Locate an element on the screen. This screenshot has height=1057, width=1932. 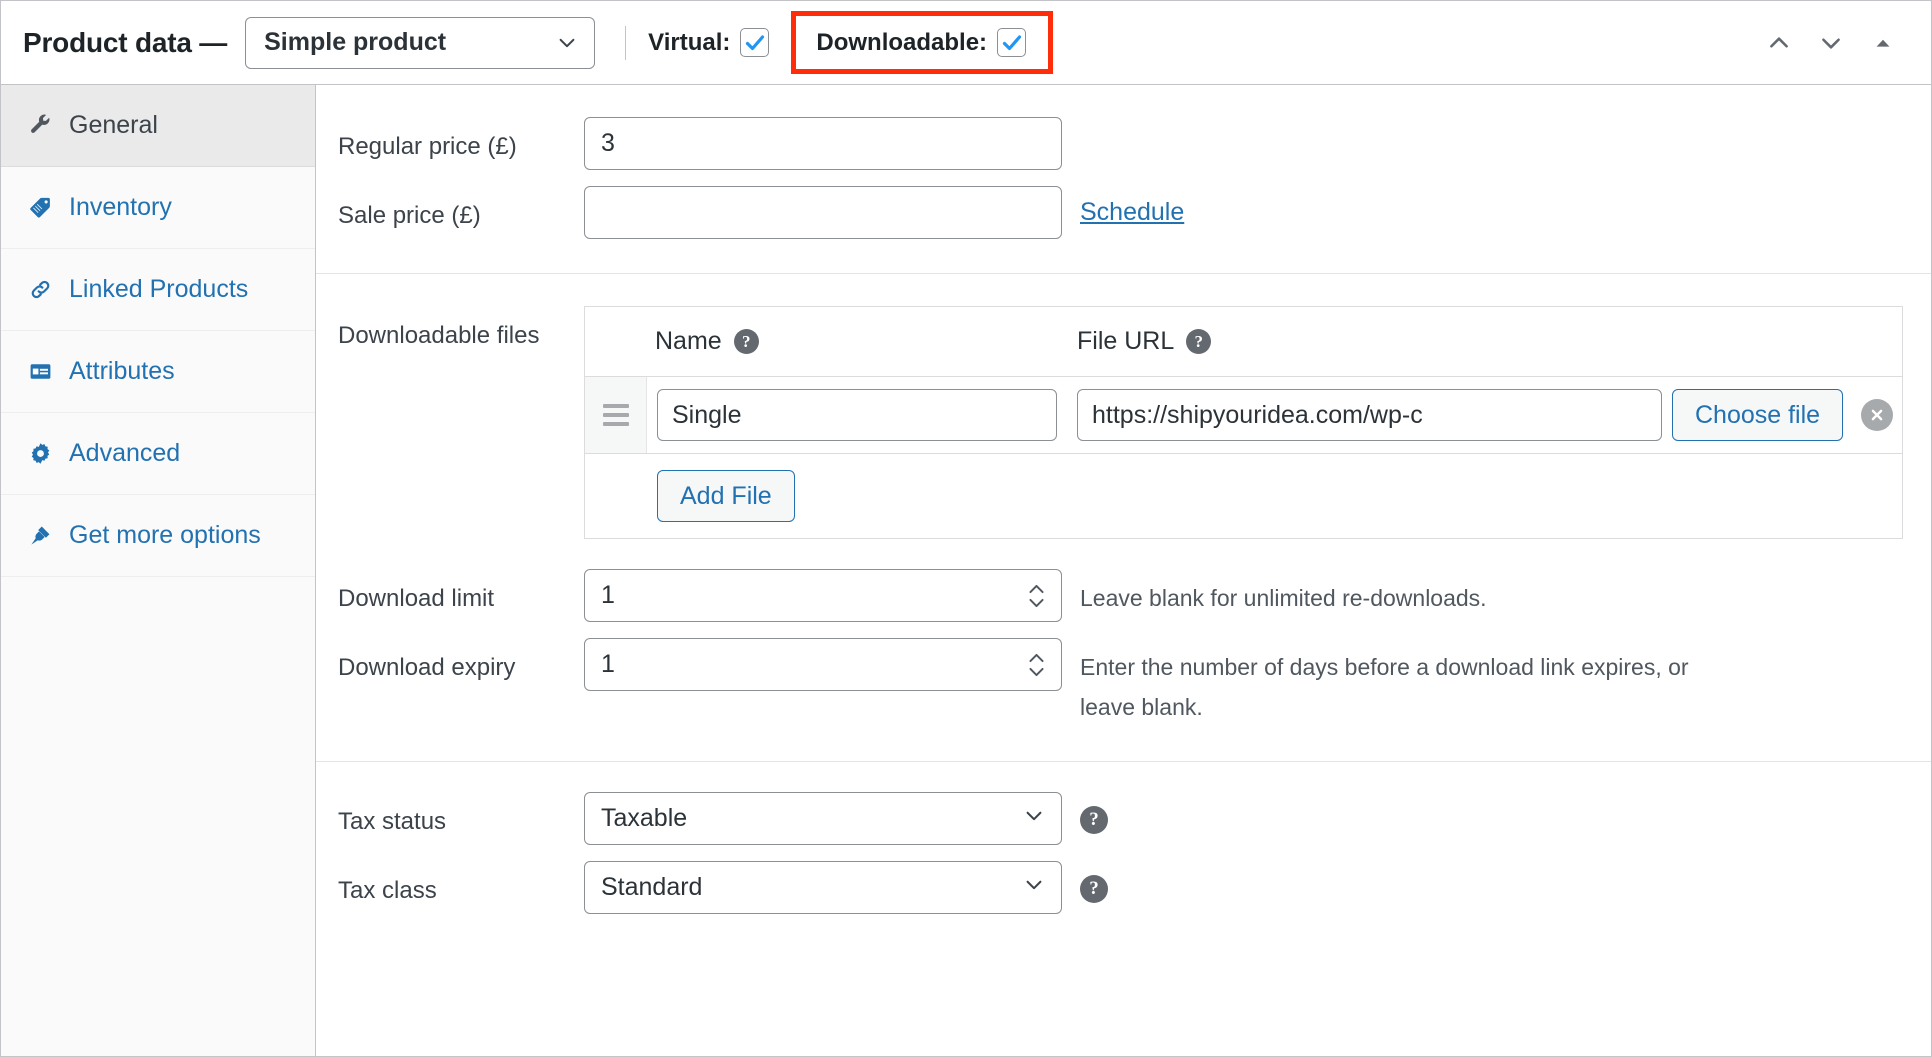
schedule-link: Schedule is located at coordinates (1132, 206).